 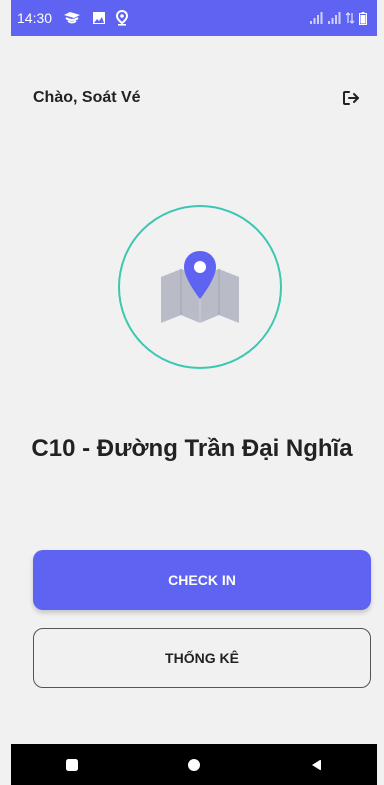 I want to click on recent-apps-button, so click(x=72, y=765).